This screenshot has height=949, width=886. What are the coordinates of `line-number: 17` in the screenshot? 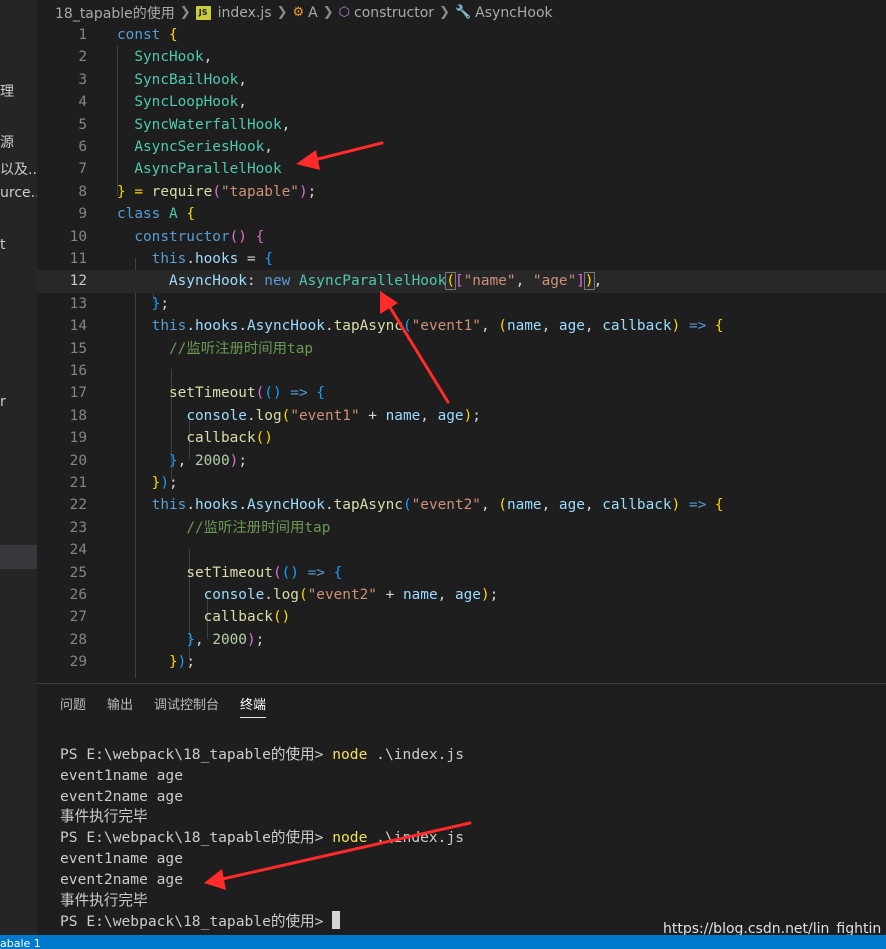 It's located at (78, 393).